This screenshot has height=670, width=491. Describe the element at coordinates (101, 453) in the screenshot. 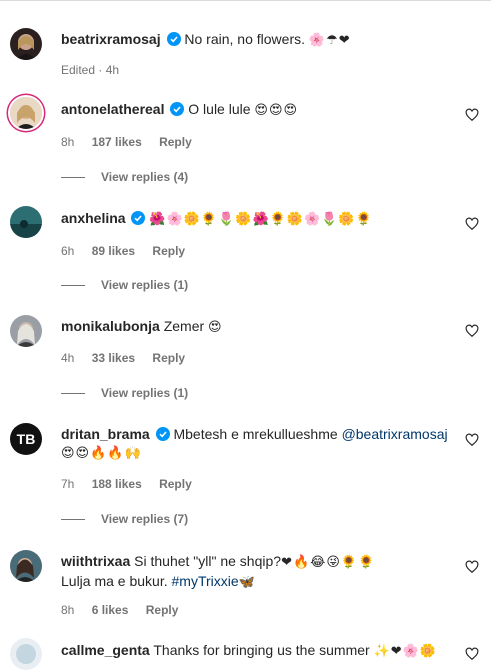

I see `comment-emoji: 😍😍🔥🔥🙌` at that location.